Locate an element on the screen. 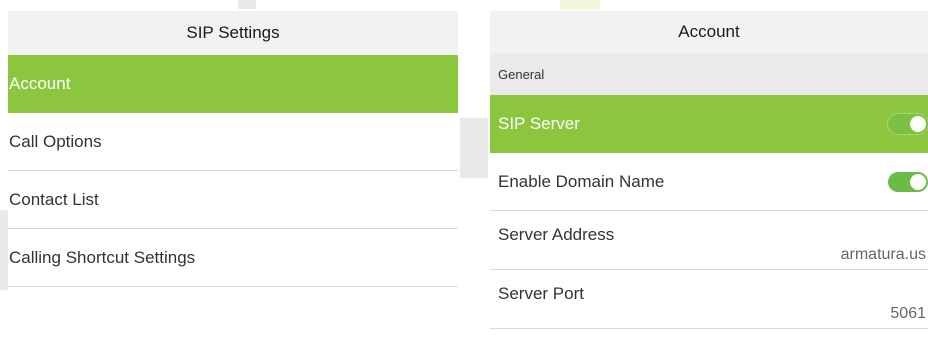 The width and height of the screenshot is (928, 341). enable-domain-name-row: Enable Domain Name is located at coordinates (709, 182).